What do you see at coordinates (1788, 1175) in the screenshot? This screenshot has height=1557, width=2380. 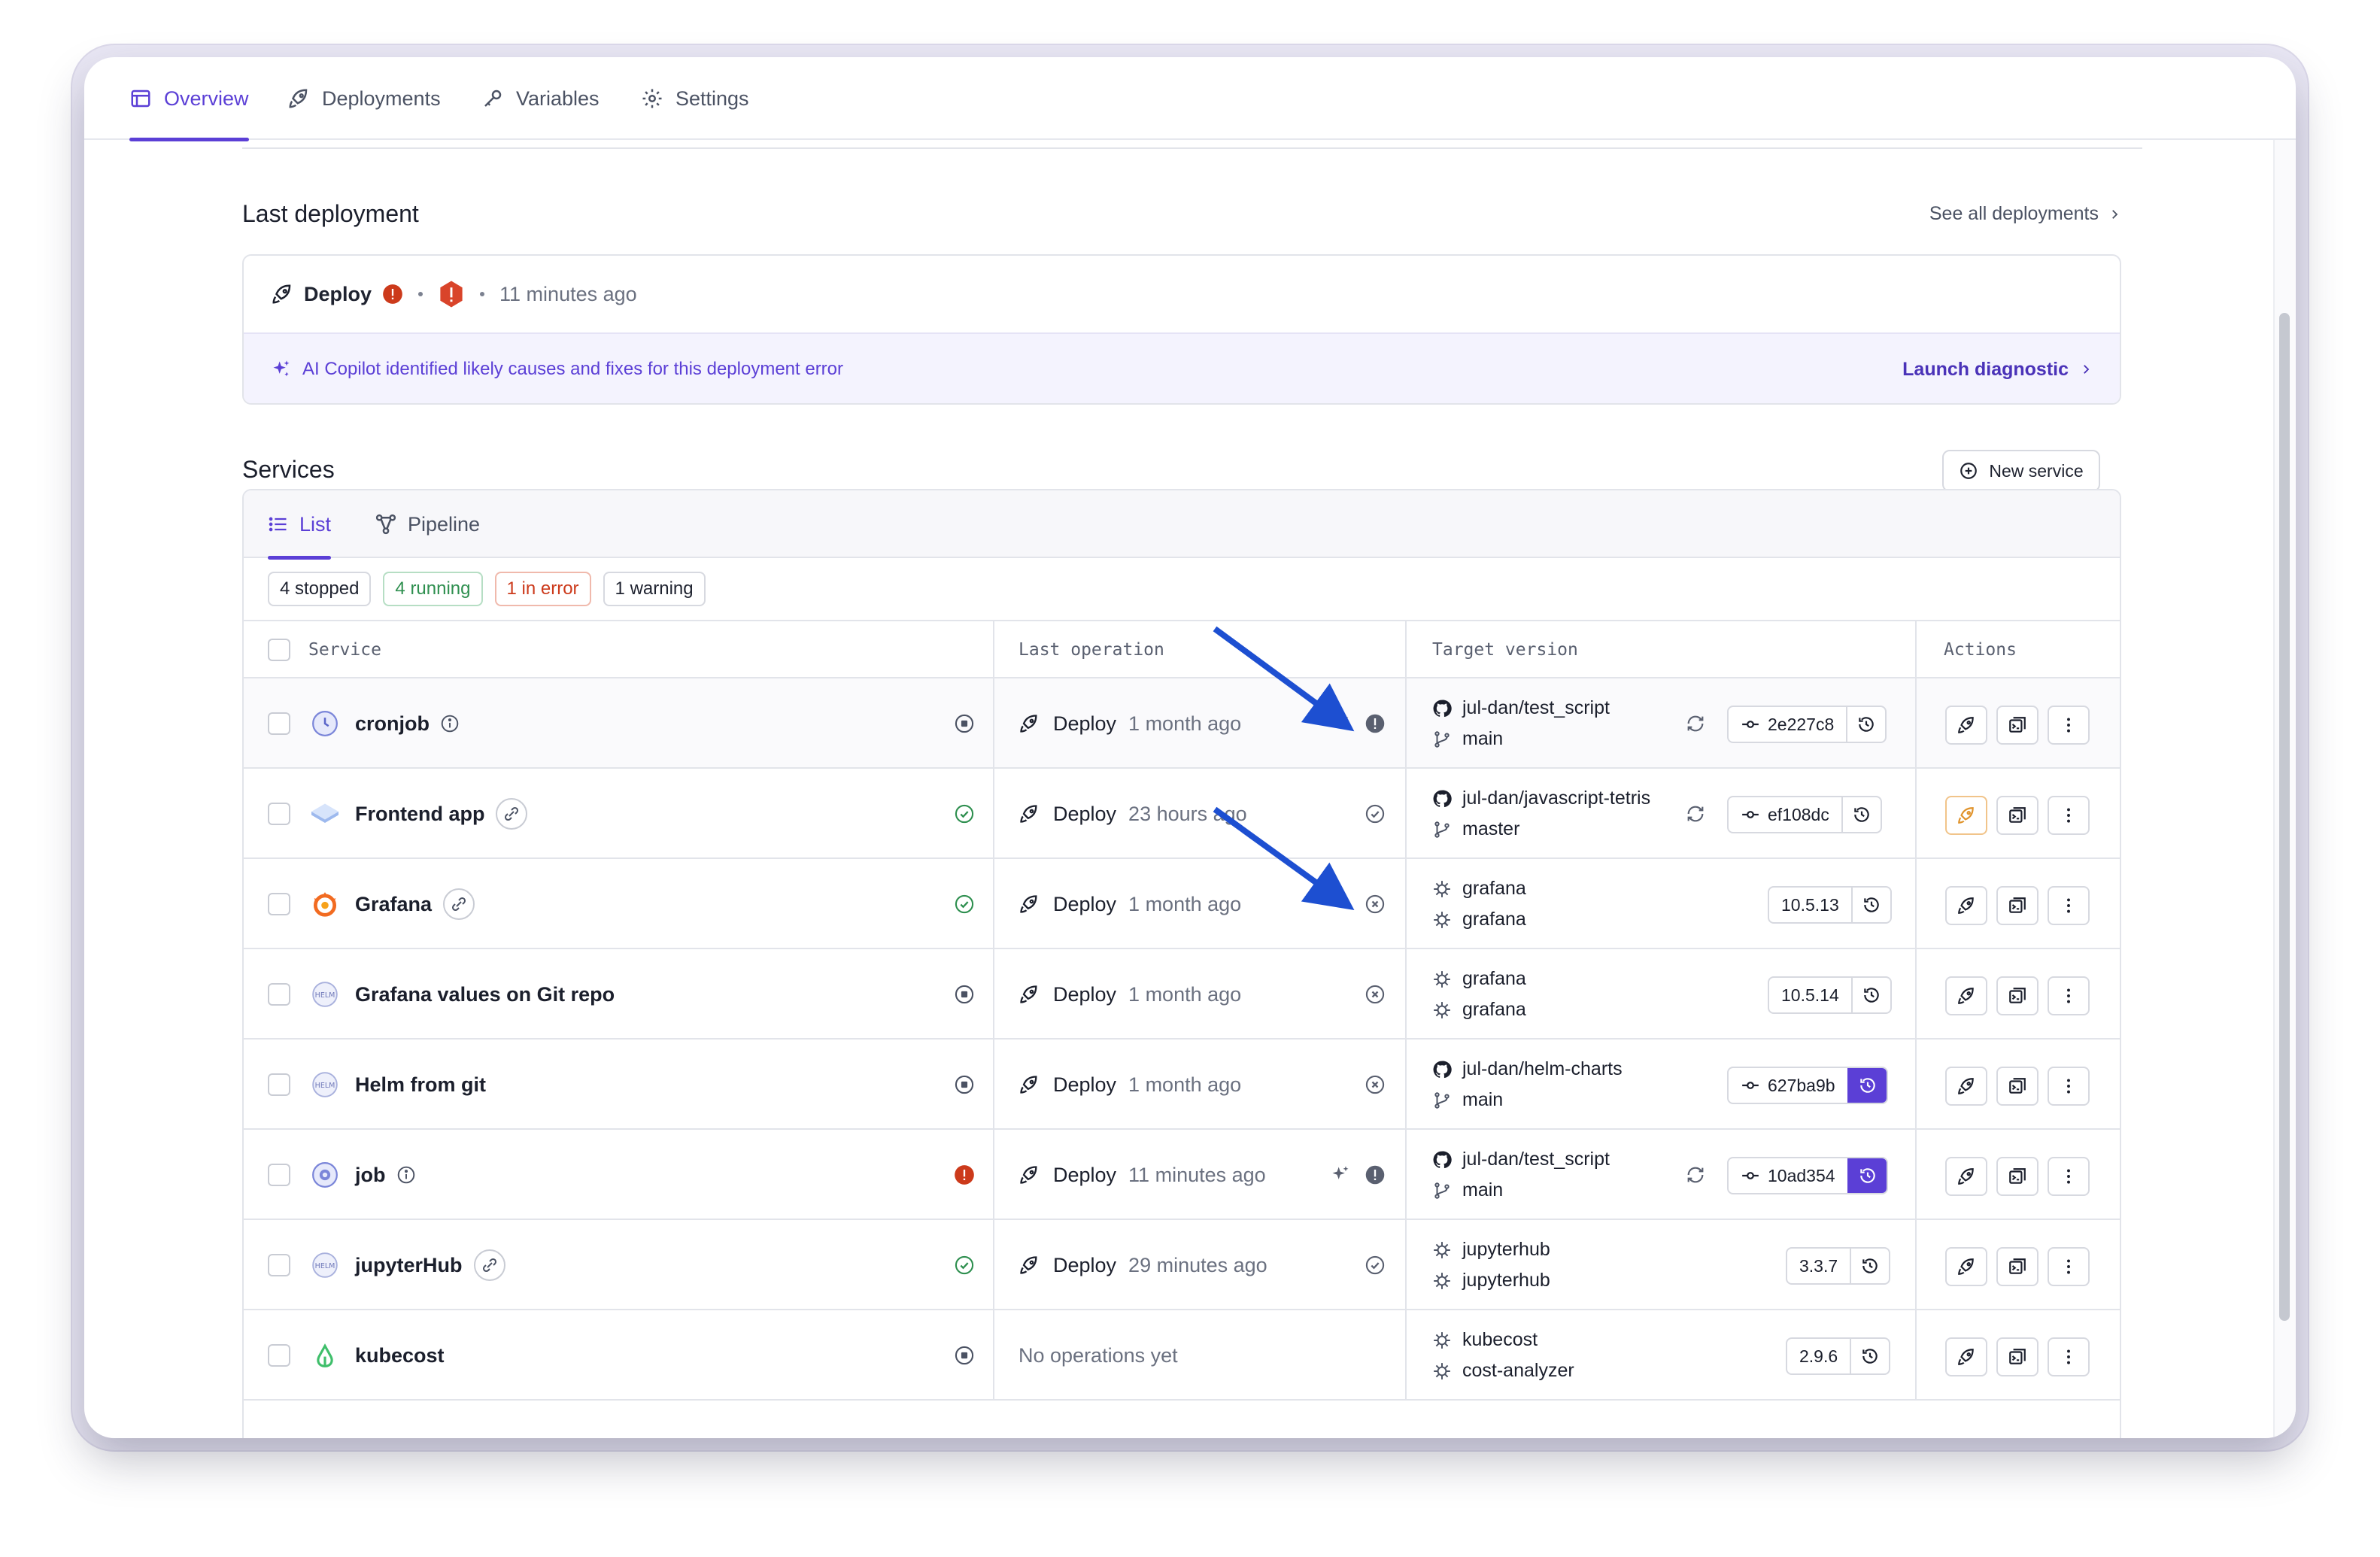 I see `version-chip: 10ad354` at bounding box center [1788, 1175].